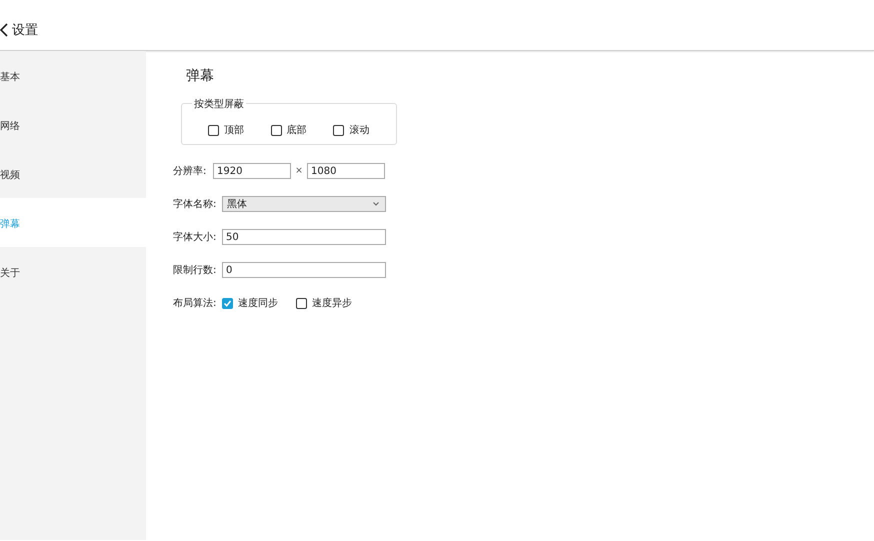 This screenshot has height=541, width=874. What do you see at coordinates (376, 204) in the screenshot?
I see `caret-icon` at bounding box center [376, 204].